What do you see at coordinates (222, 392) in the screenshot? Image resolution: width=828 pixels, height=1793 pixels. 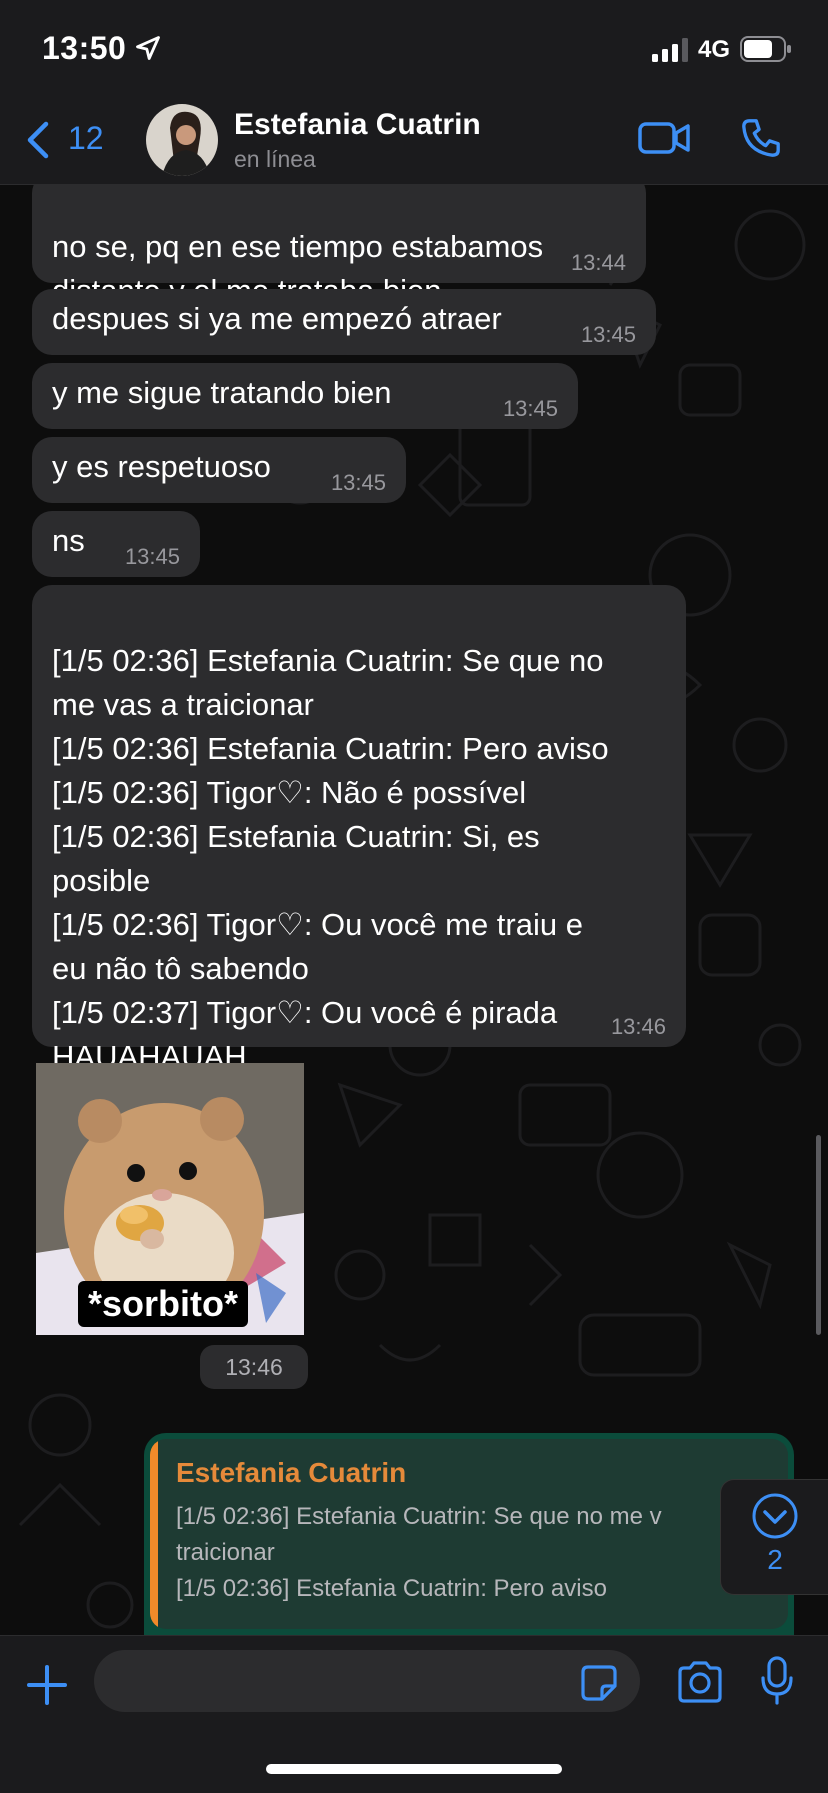 I see `message-text: y me sigue tratando bien` at bounding box center [222, 392].